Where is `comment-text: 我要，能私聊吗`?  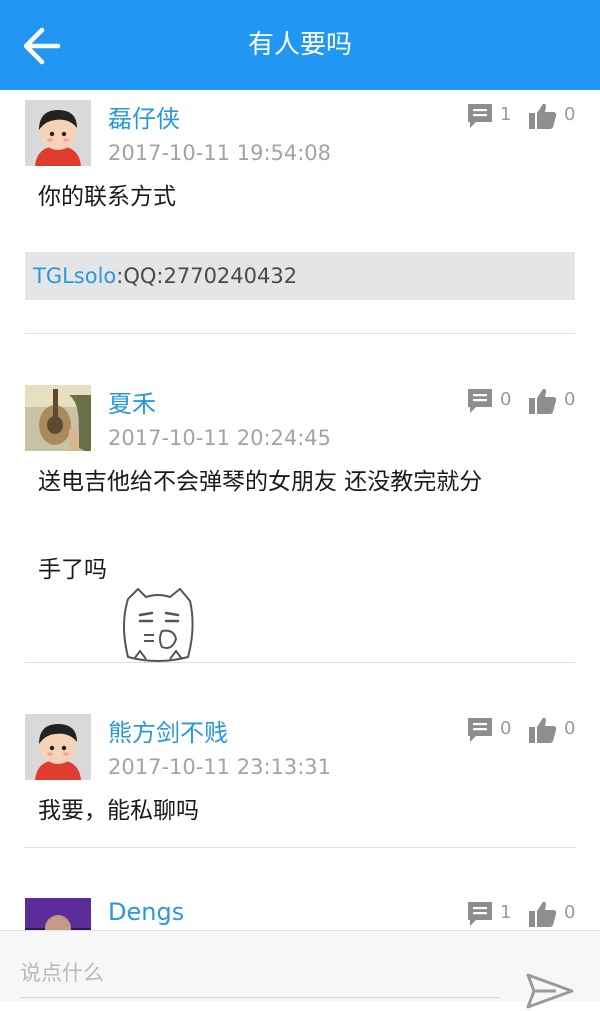
comment-text: 我要，能私聊吗 is located at coordinates (118, 811).